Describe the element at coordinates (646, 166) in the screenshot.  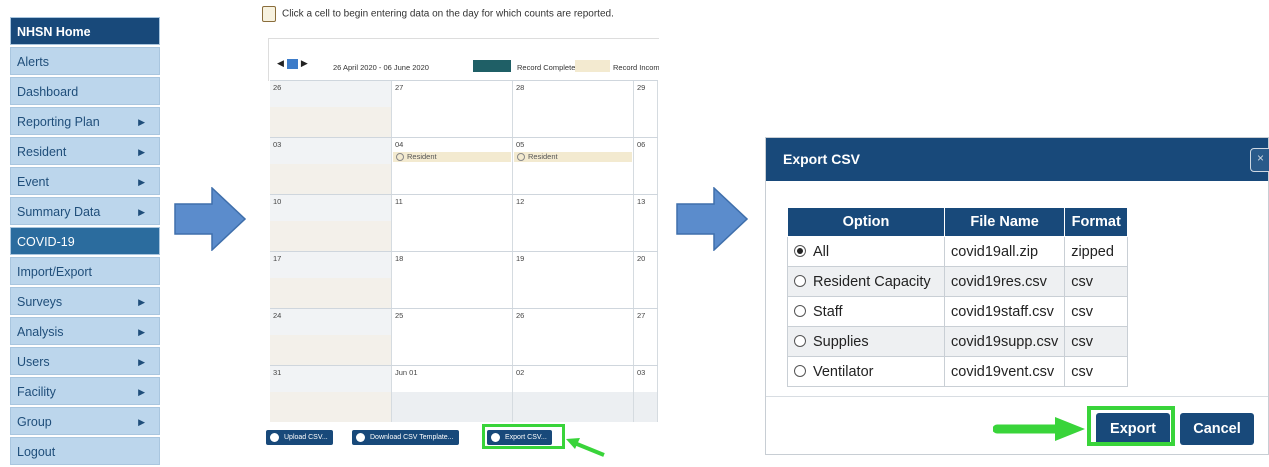
I see `calendar-day: 06` at that location.